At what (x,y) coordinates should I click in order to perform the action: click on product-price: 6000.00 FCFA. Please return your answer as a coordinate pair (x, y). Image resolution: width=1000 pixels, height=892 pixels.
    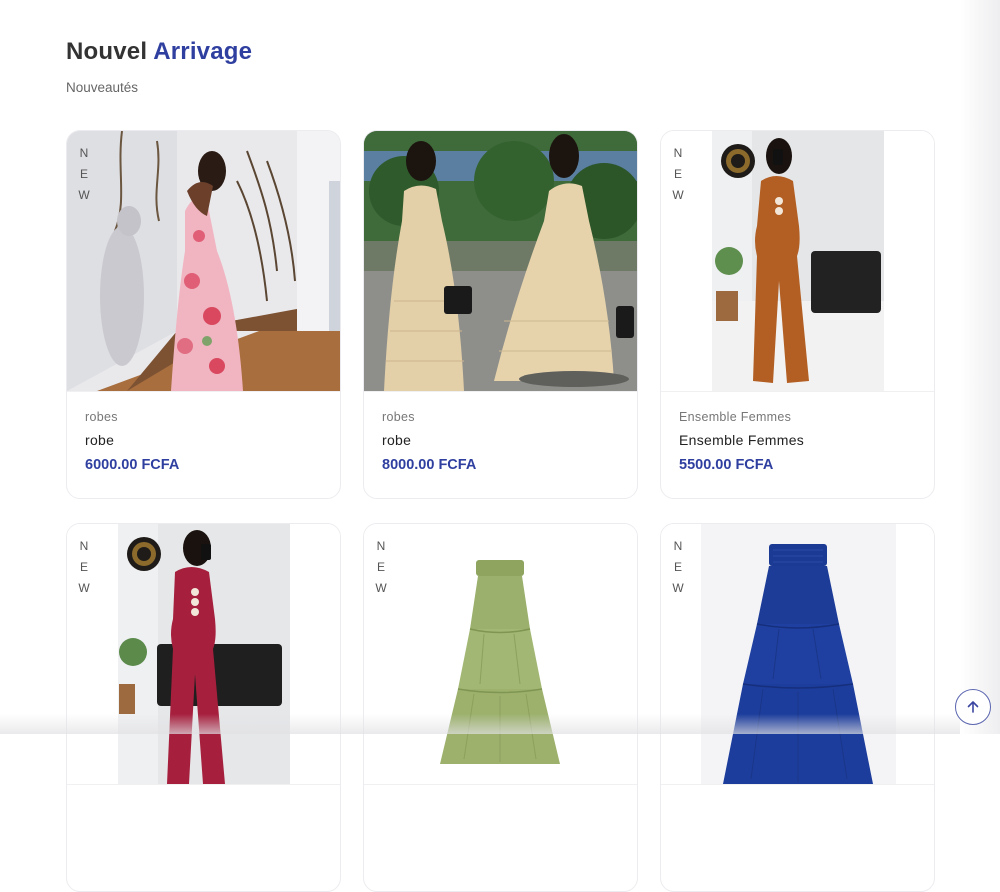
    Looking at the image, I should click on (132, 465).